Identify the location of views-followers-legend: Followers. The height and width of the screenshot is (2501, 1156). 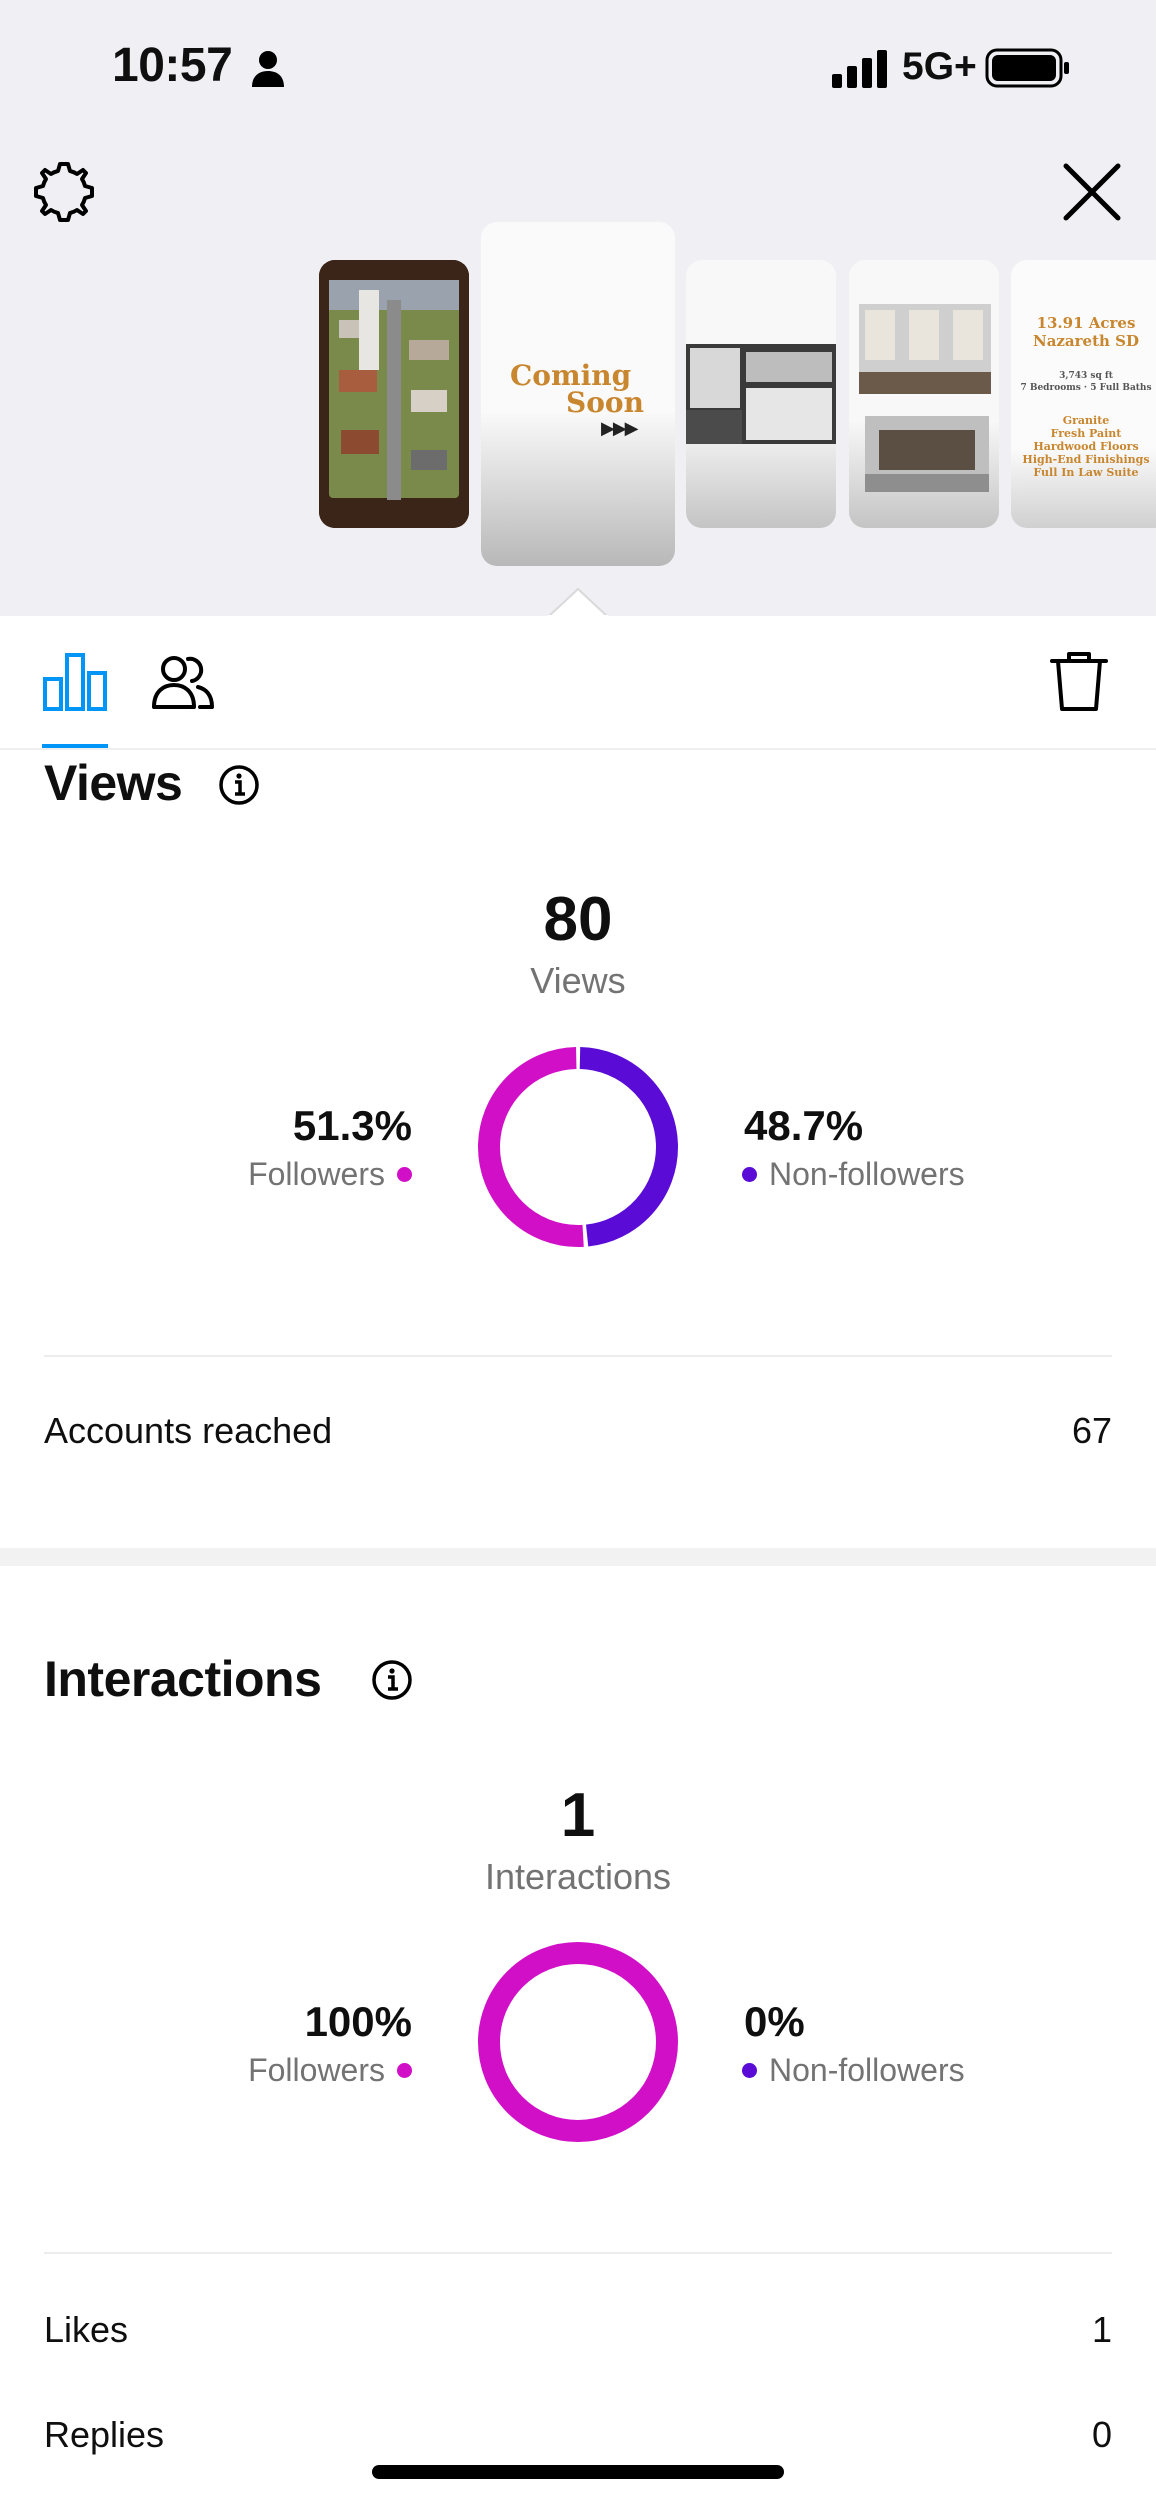
(330, 1174).